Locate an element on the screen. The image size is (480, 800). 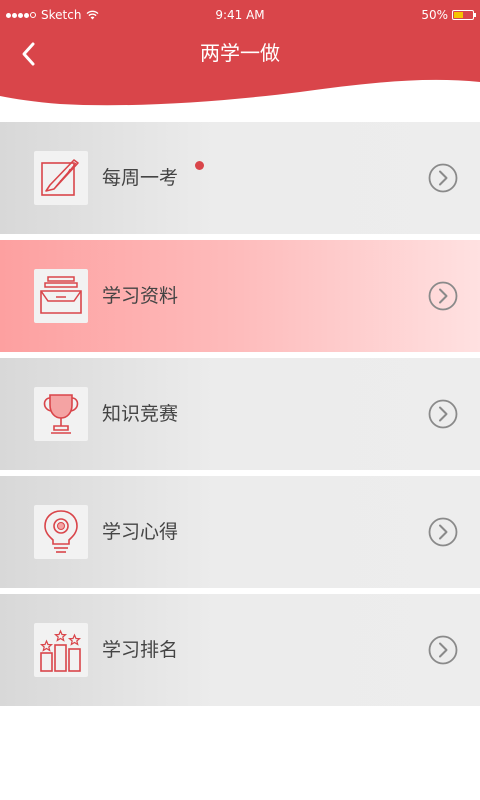
header: Sketch 9:41 AM 50% 两学一做 is located at coordinates (240, 55).